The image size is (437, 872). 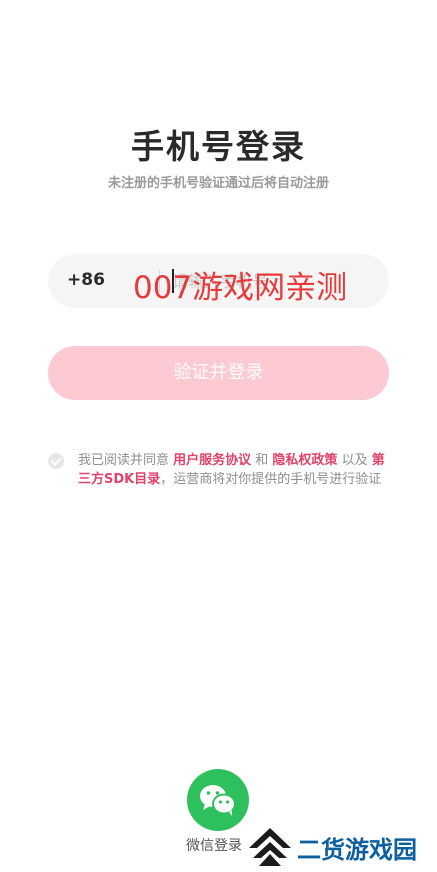 I want to click on agreement-mid: 以及, so click(x=354, y=460).